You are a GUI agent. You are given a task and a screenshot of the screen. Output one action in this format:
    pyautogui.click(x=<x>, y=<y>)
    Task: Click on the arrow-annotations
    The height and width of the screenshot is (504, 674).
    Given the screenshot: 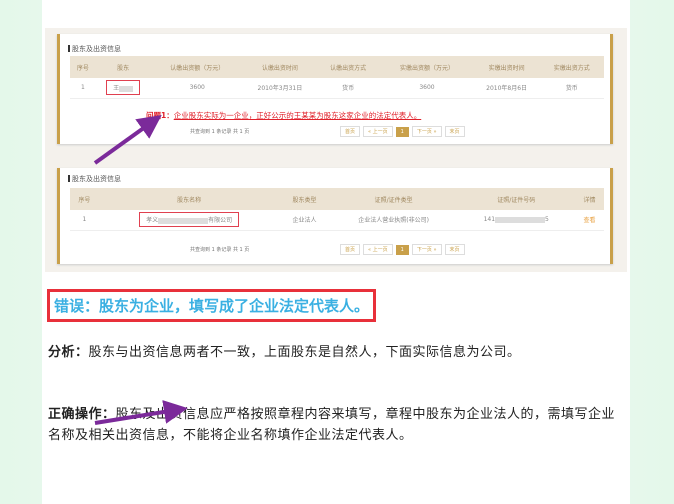 What is the action you would take?
    pyautogui.click(x=140, y=269)
    